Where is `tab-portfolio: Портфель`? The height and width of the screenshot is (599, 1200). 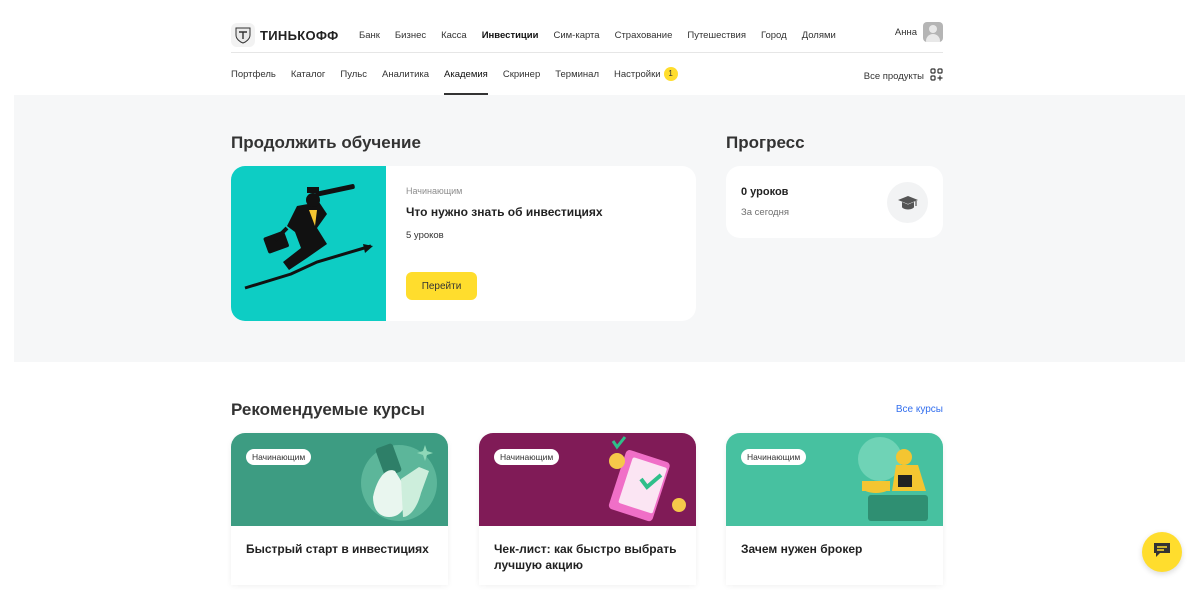 tab-portfolio: Портфель is located at coordinates (253, 74).